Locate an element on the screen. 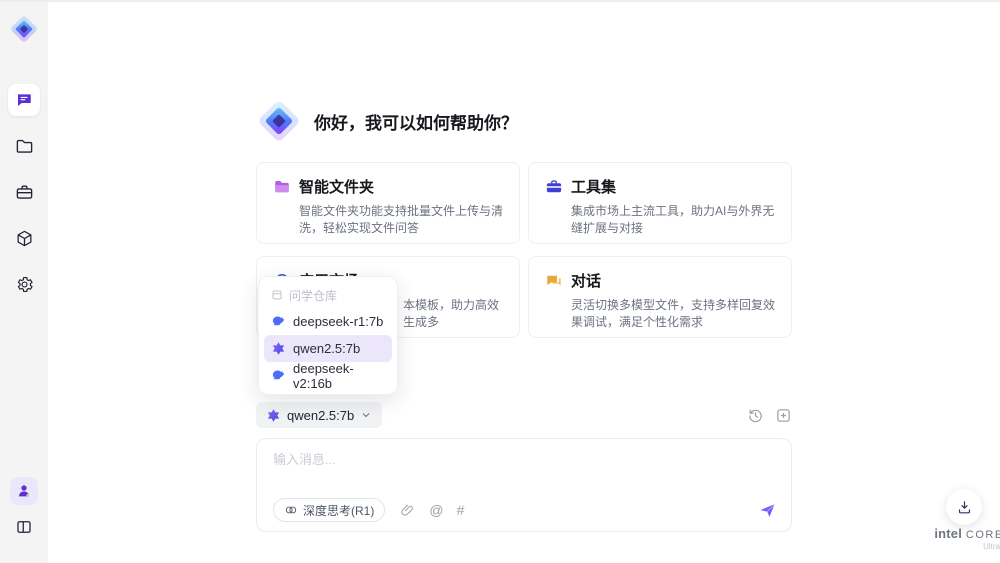 Image resolution: width=1000 pixels, height=563 pixels. sidebar-item-settings is located at coordinates (24, 284).